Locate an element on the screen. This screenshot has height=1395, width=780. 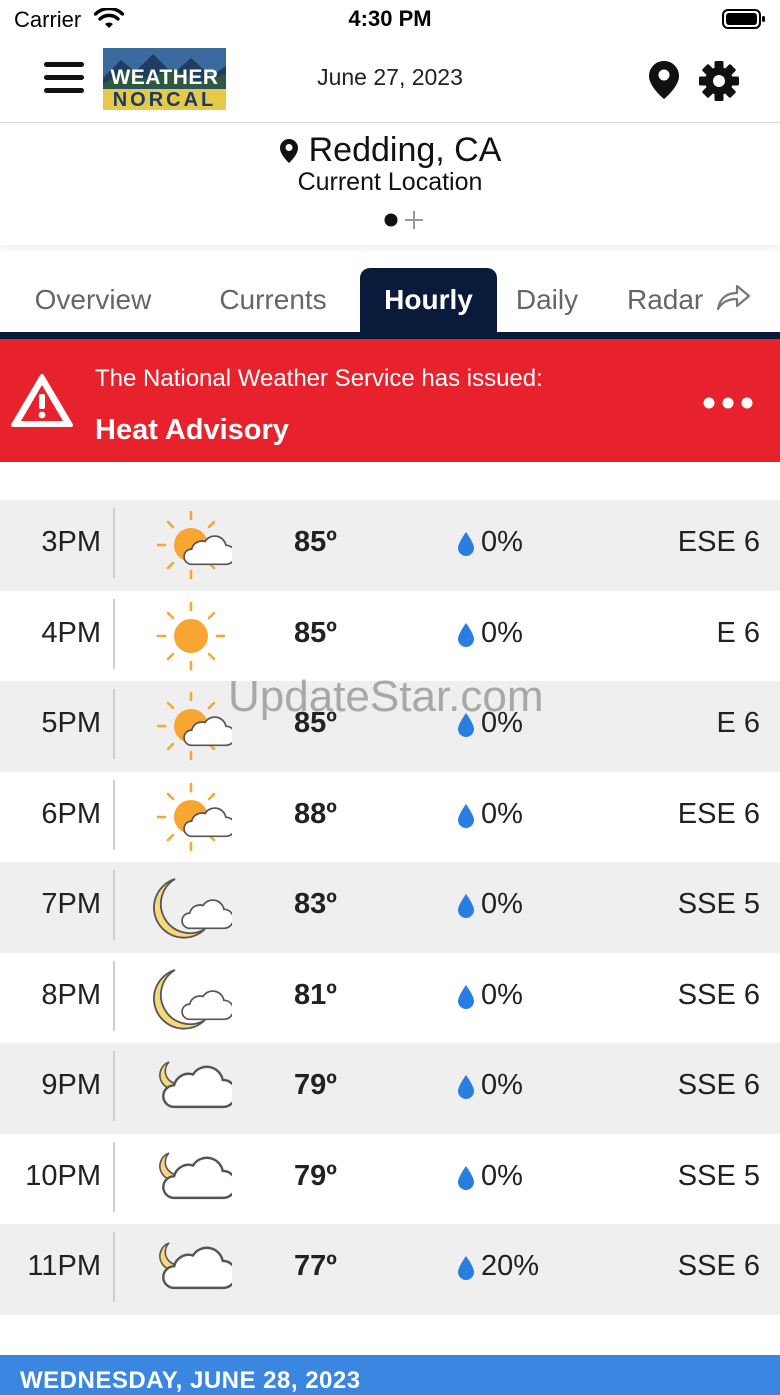
hour-label: 11PM is located at coordinates (64, 1266).